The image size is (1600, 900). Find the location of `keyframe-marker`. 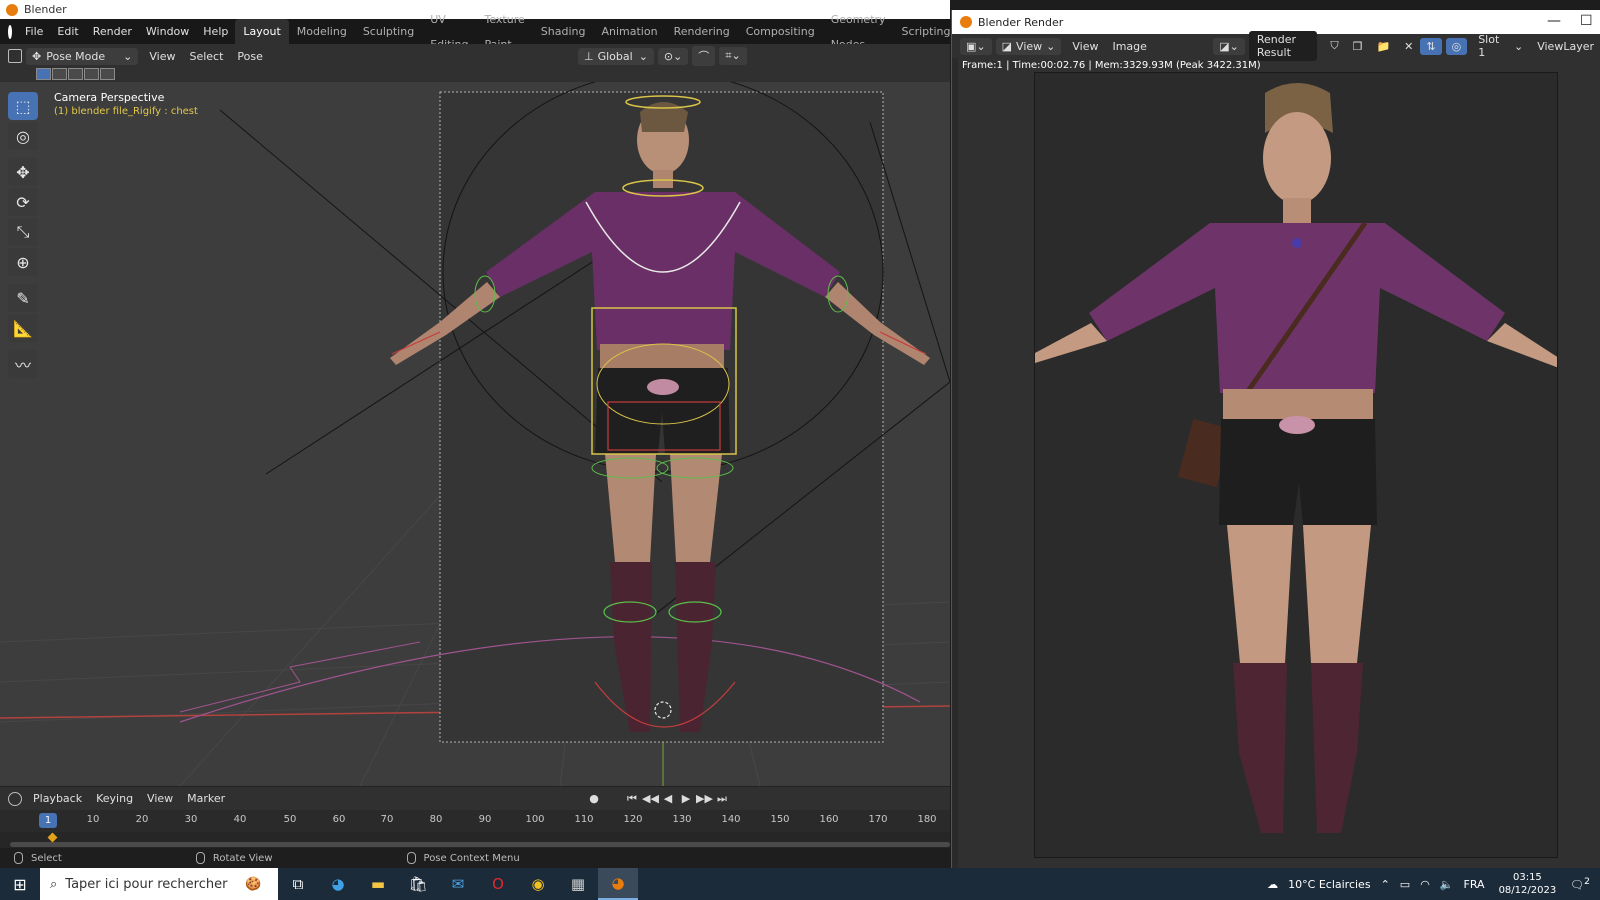

keyframe-marker is located at coordinates (52, 837).